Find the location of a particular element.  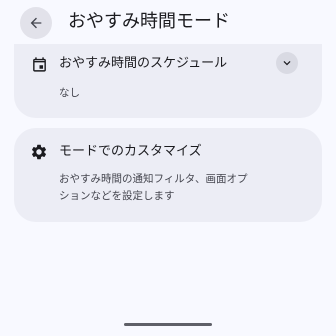

customize-description-line1: おやすみ時間の通知フィルタ、画面オプ is located at coordinates (153, 179).